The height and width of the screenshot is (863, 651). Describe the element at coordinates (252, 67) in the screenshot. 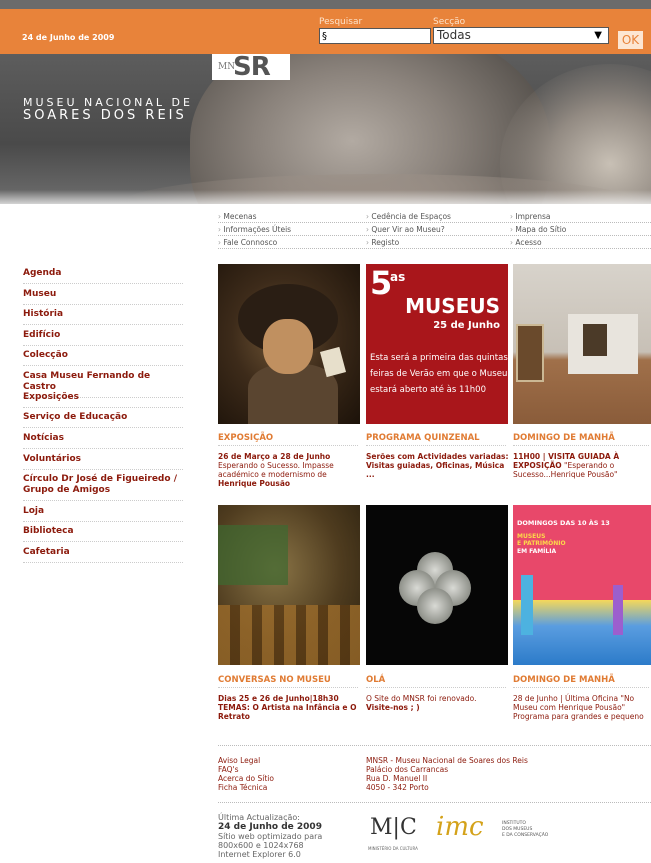

I see `logo-sr-text: SR` at that location.